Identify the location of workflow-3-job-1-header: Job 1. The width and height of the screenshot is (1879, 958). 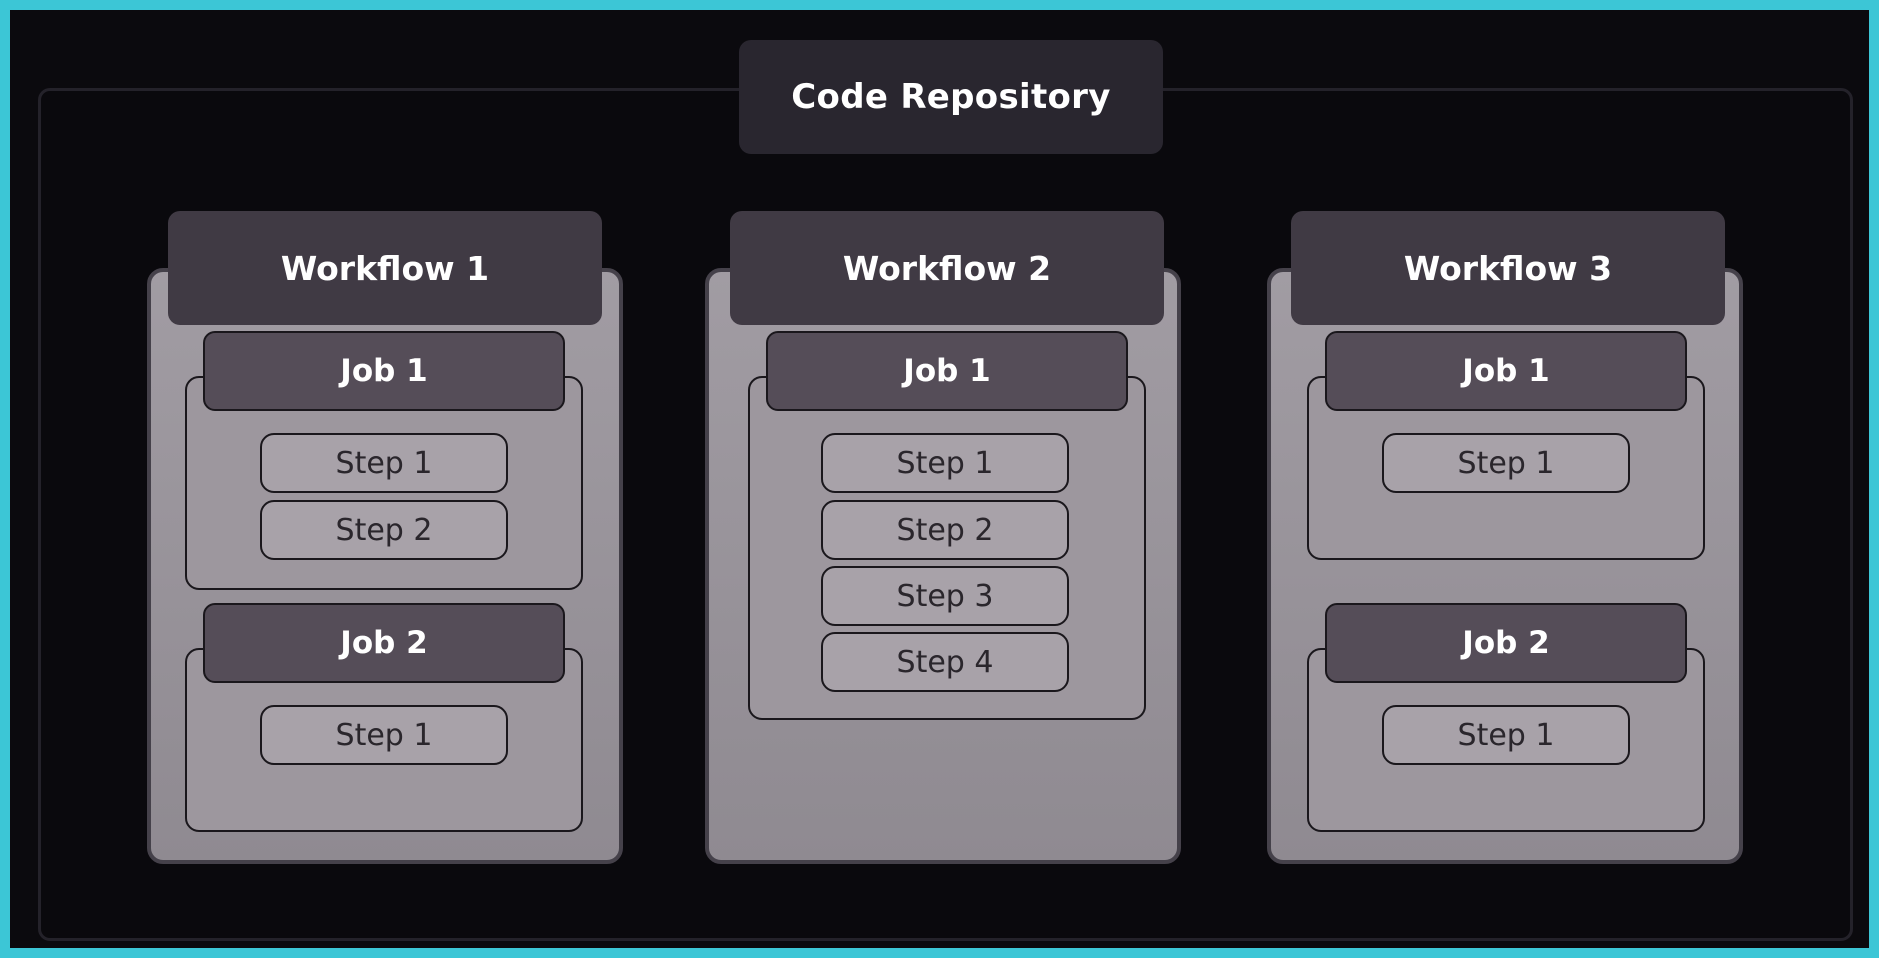
(1506, 371).